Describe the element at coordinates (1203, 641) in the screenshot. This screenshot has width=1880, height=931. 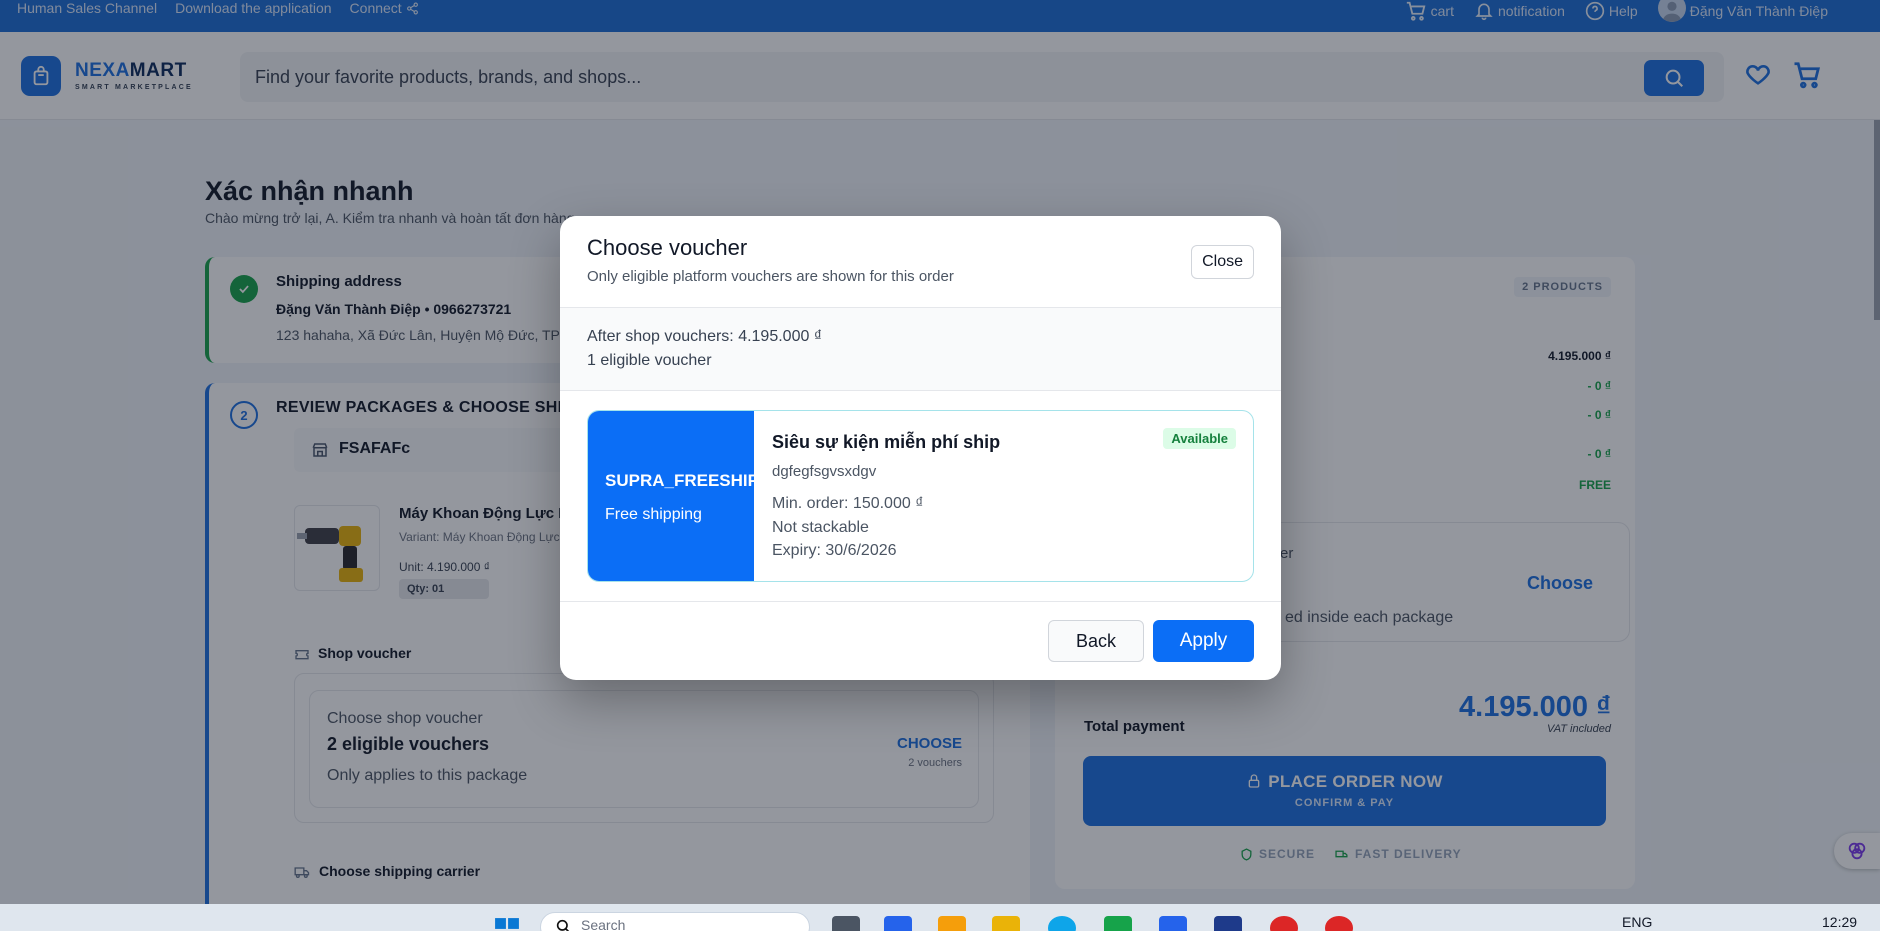
I see `apply-button: Apply` at that location.